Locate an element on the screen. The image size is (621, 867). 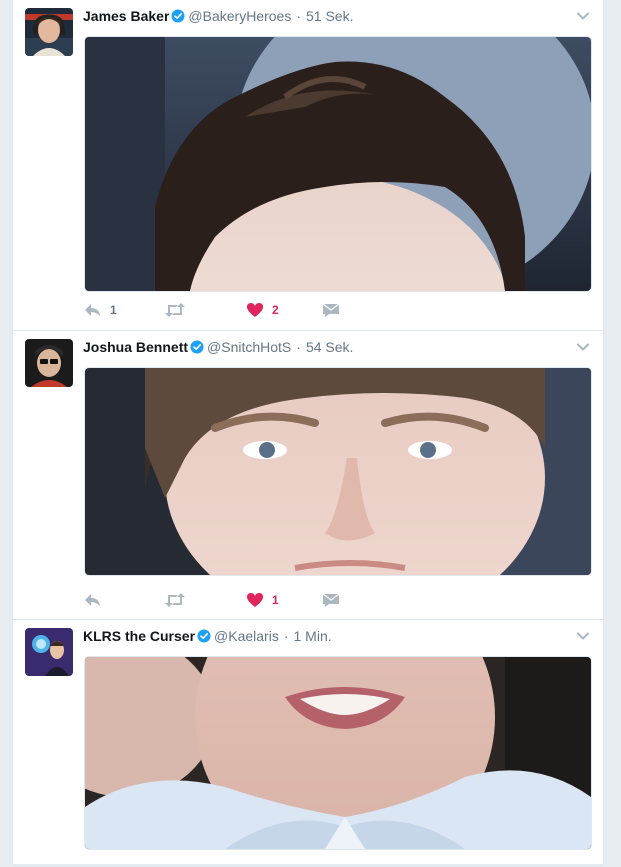
like-count: 2 is located at coordinates (275, 310).